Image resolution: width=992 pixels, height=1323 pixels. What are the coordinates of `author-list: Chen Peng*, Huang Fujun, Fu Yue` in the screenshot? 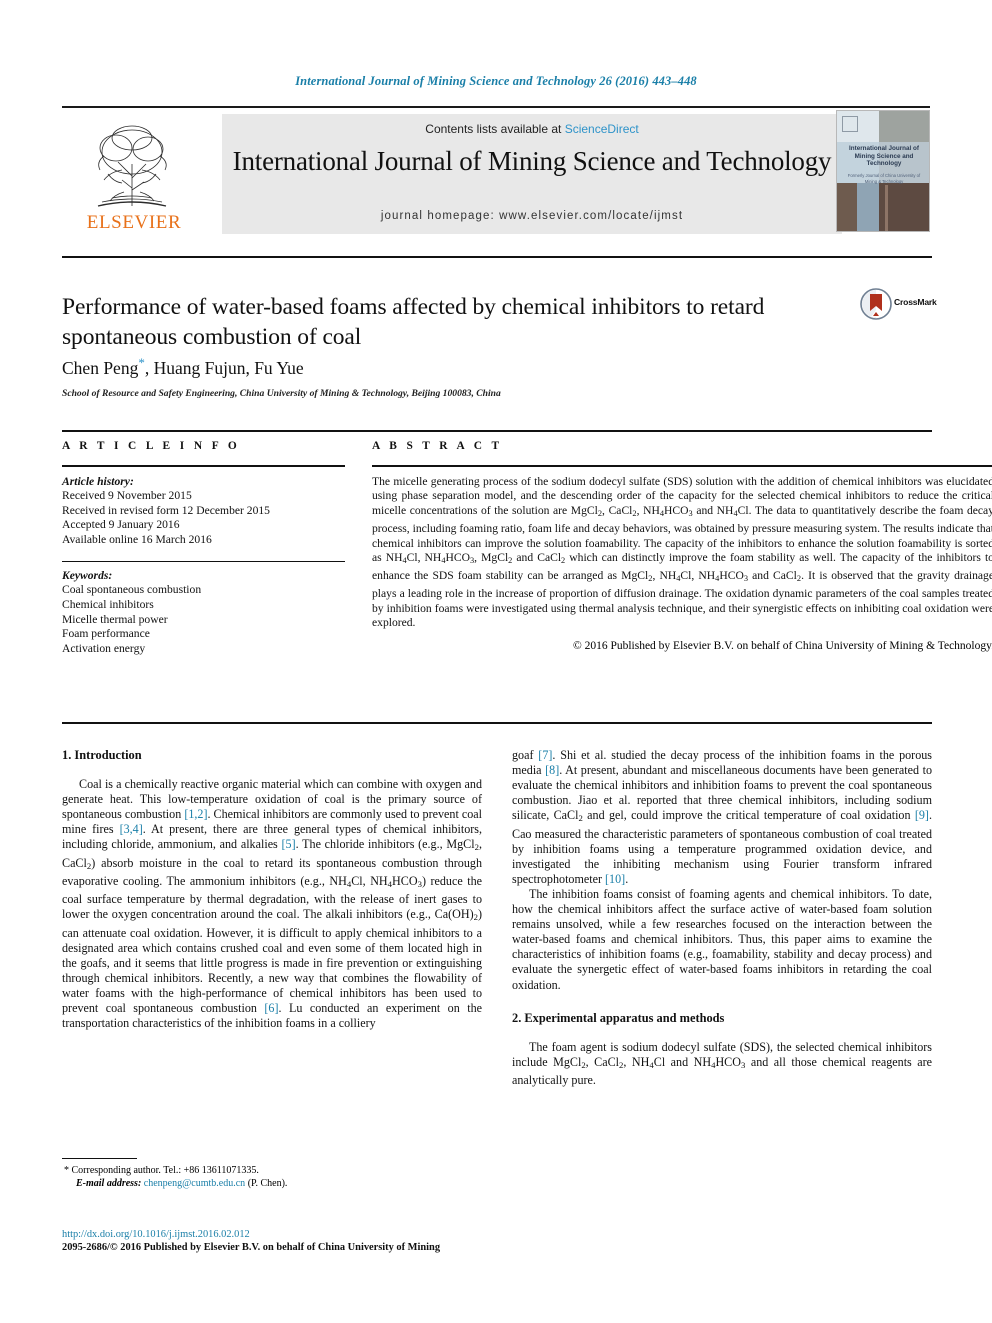 It's located at (447, 367).